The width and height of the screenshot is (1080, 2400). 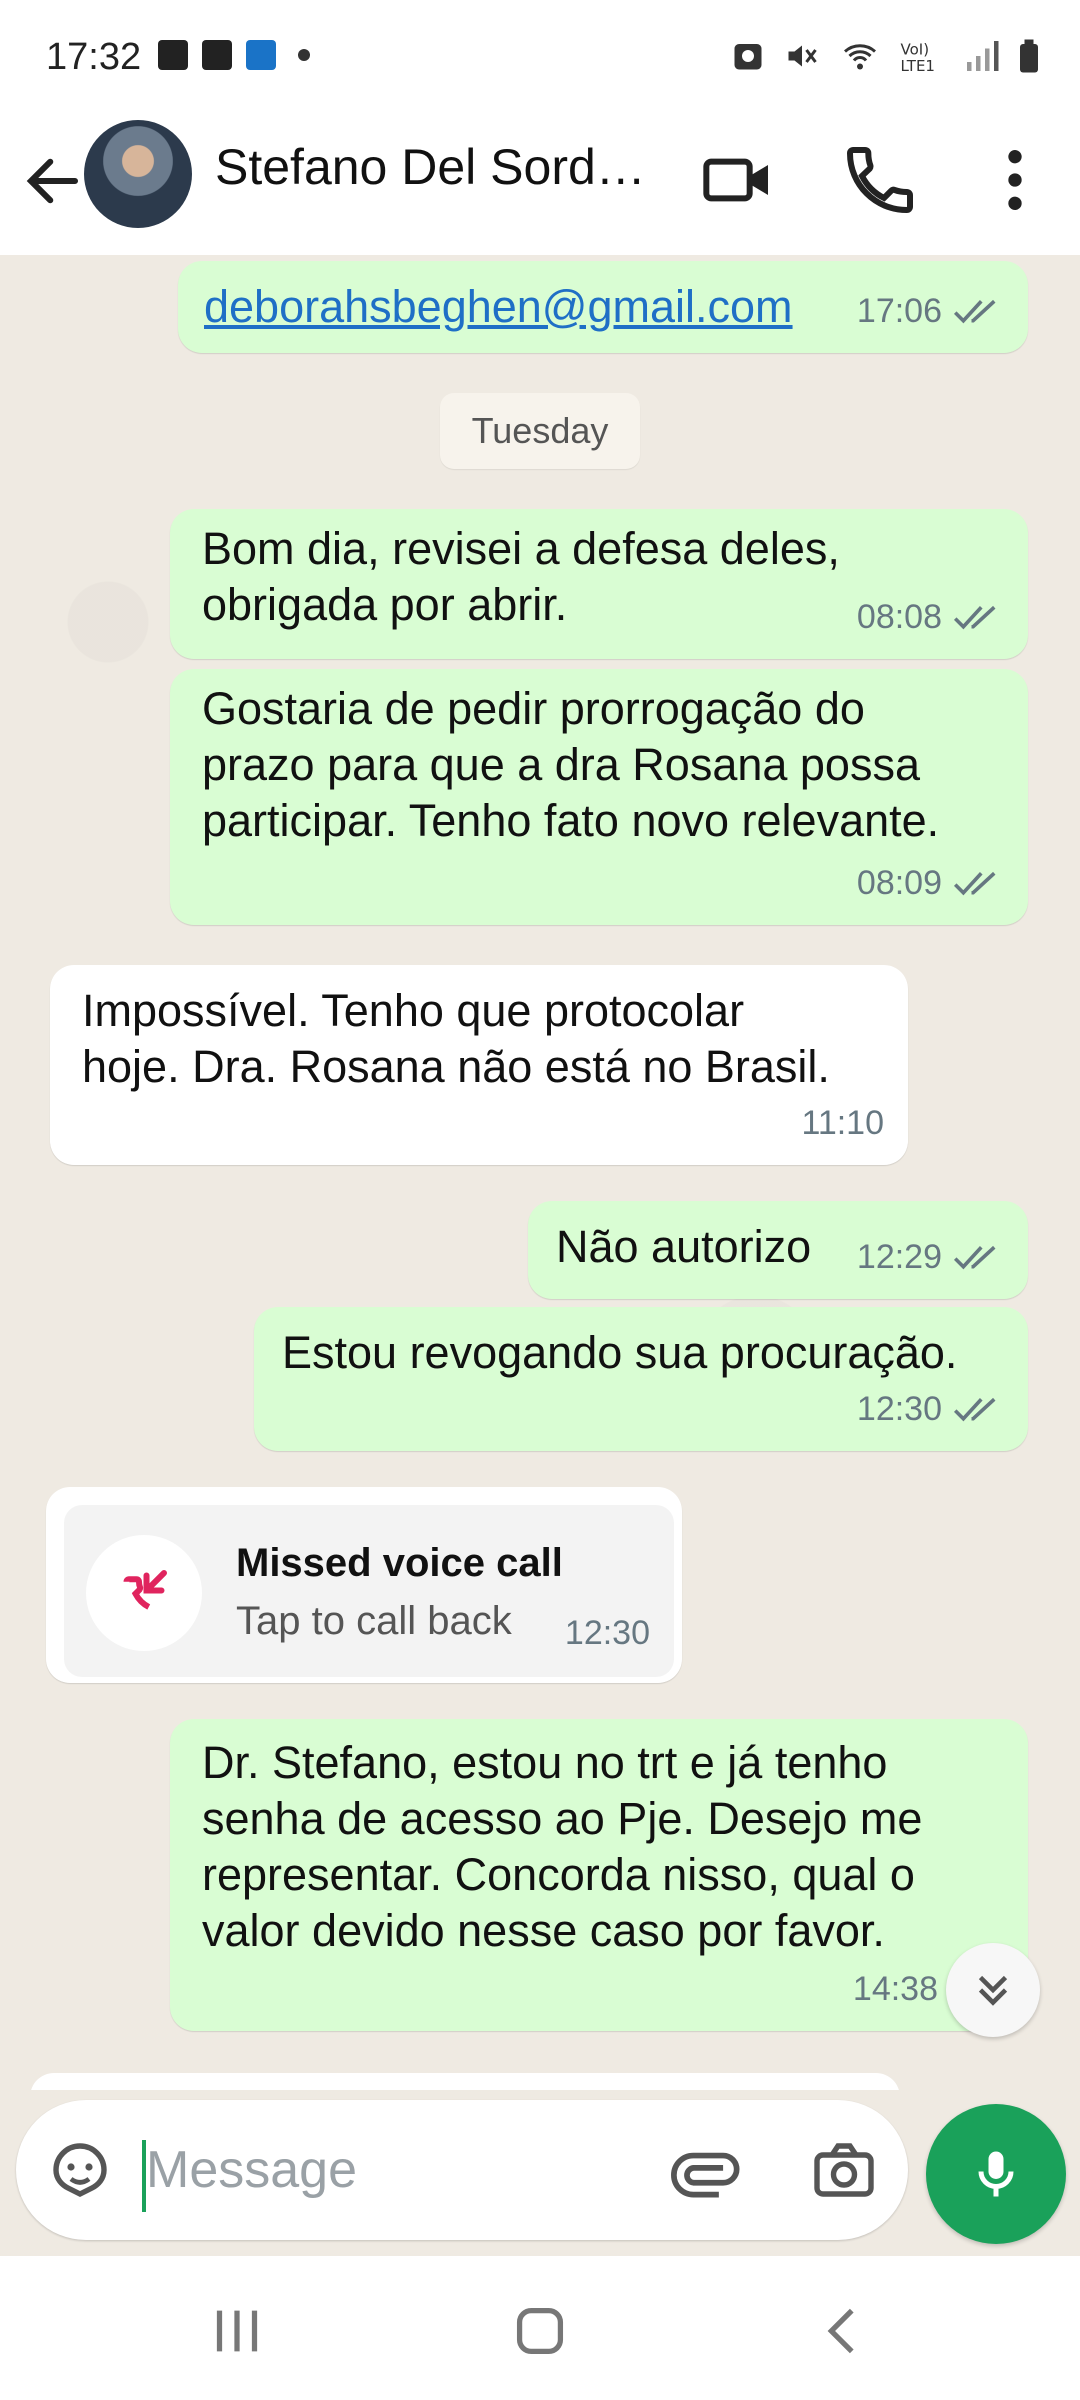 What do you see at coordinates (369, 1591) in the screenshot?
I see `missed-call-card: Missed voice call Tap to call back 12:30` at bounding box center [369, 1591].